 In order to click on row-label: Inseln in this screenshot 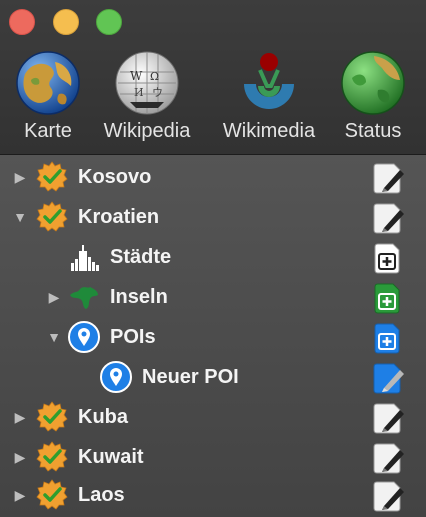, I will do `click(139, 297)`.